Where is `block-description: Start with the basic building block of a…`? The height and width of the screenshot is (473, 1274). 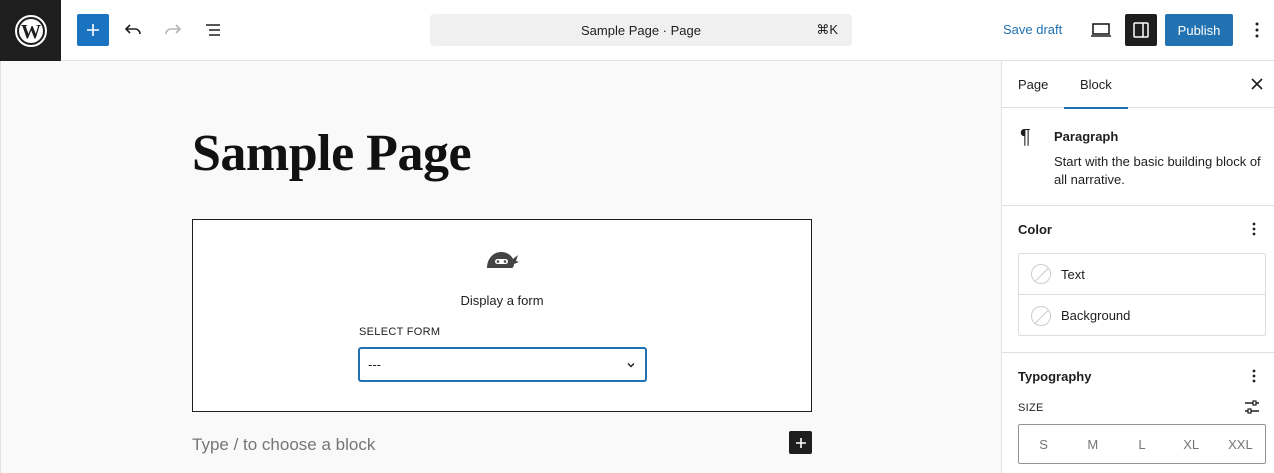 block-description: Start with the basic building block of a… is located at coordinates (1157, 170).